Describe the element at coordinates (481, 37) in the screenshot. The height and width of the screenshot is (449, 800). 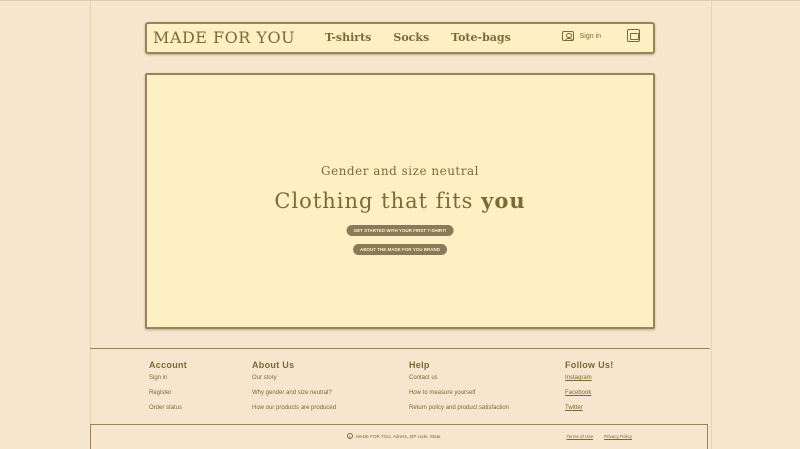
I see `nav-tote-bags: Tote-bags` at that location.